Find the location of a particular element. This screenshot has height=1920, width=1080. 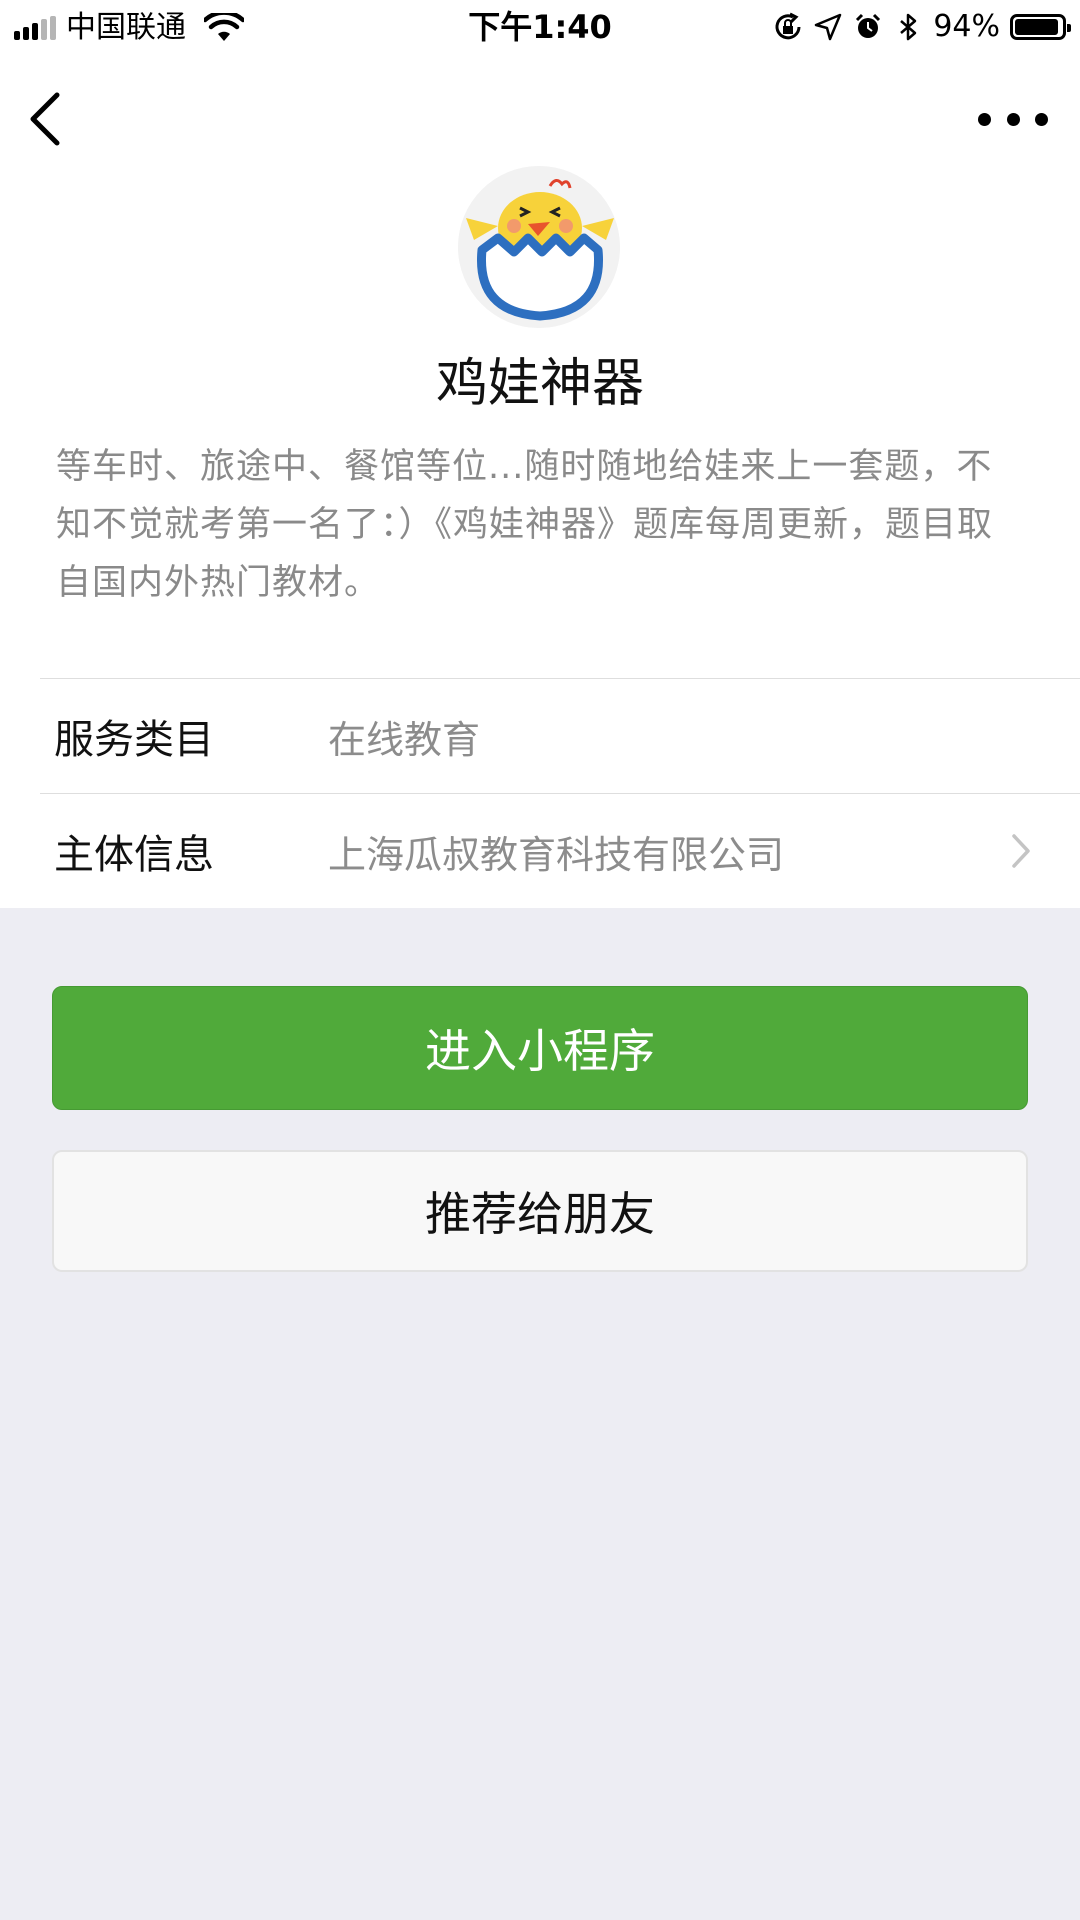

chevron-right-icon is located at coordinates (1021, 851).